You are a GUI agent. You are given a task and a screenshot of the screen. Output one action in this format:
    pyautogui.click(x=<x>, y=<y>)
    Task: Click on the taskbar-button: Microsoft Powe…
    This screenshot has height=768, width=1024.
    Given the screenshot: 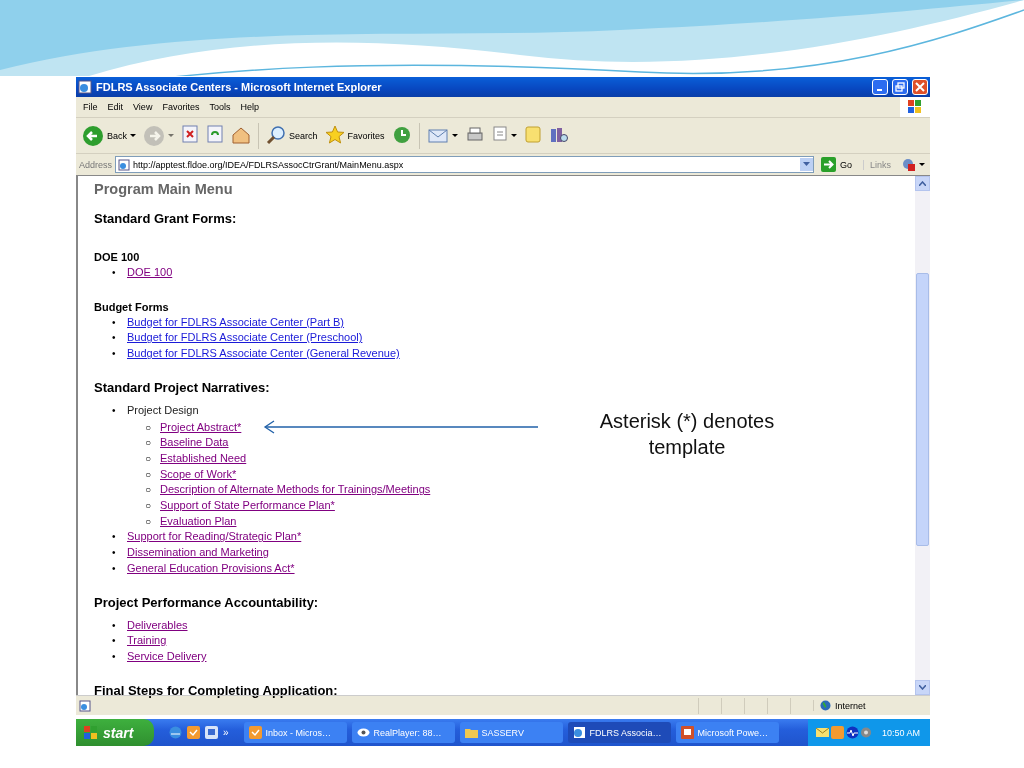 What is the action you would take?
    pyautogui.click(x=727, y=732)
    